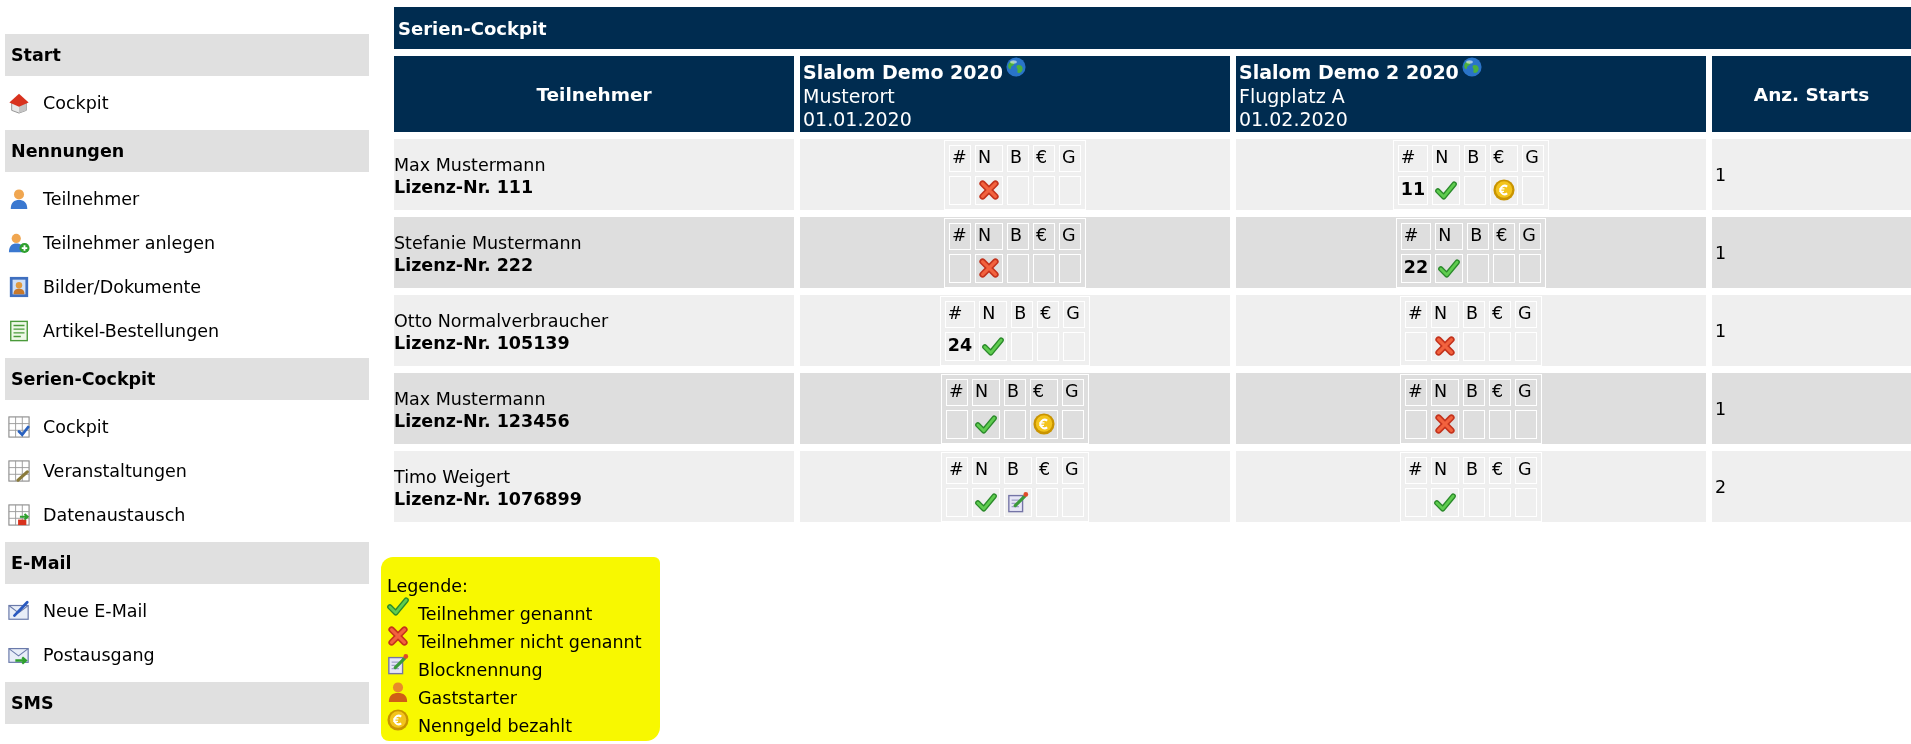 The height and width of the screenshot is (744, 1911). What do you see at coordinates (1413, 190) in the screenshot?
I see `number-cell: 11` at bounding box center [1413, 190].